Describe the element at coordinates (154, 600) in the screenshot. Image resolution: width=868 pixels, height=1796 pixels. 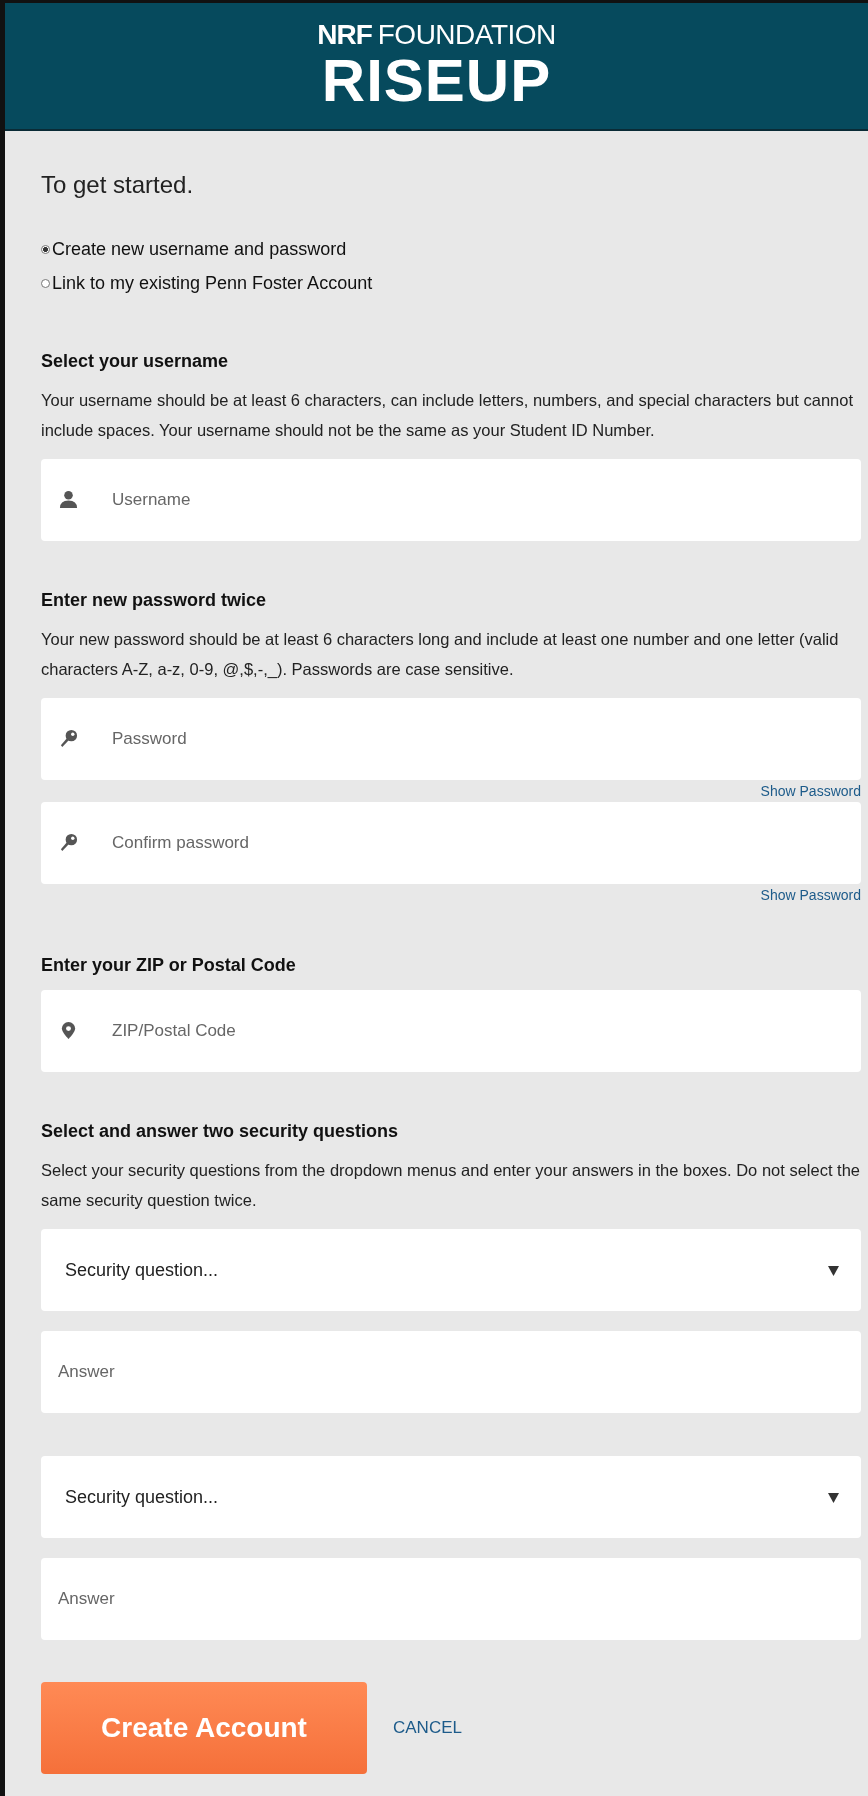
I see `section-heading: Enter new password twice` at that location.